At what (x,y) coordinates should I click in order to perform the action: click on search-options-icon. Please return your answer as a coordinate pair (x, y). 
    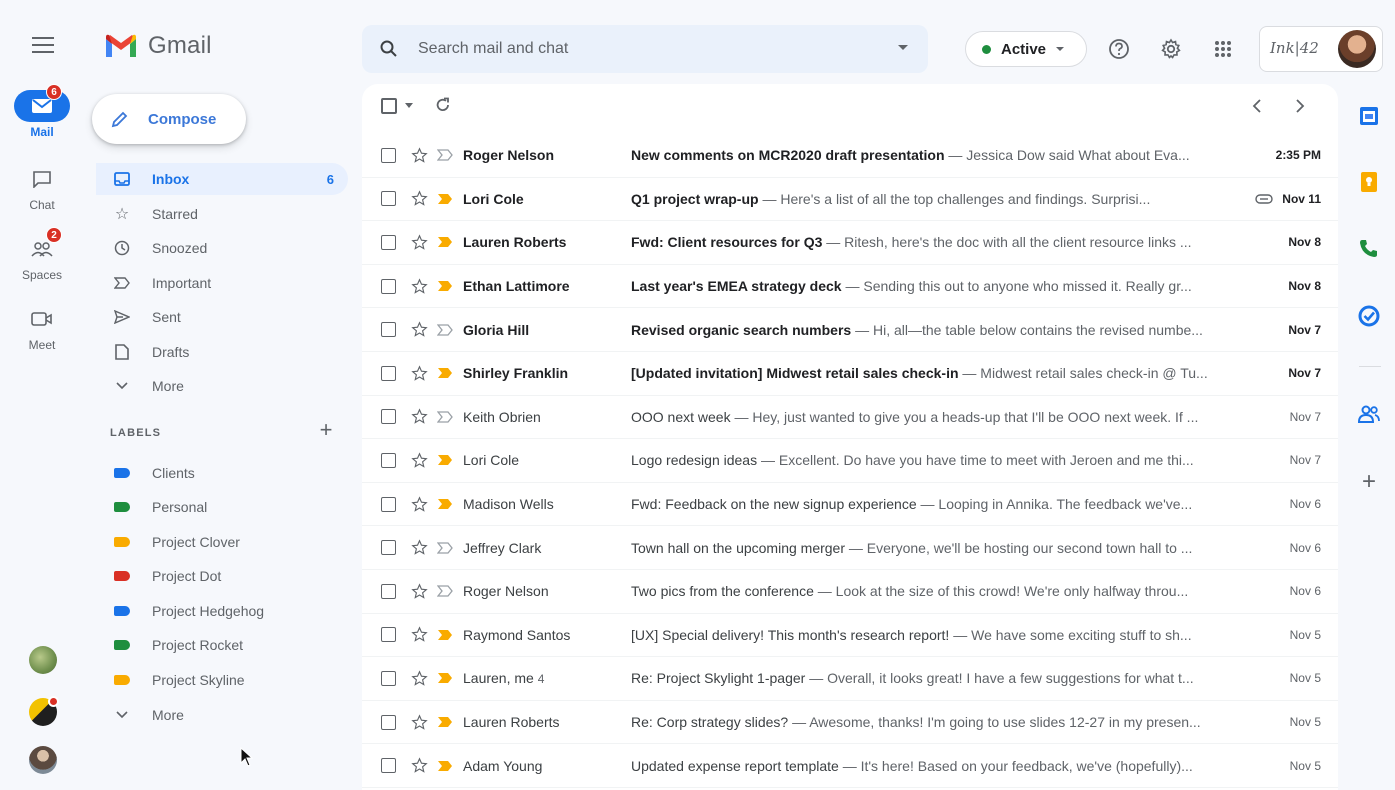
    Looking at the image, I should click on (903, 47).